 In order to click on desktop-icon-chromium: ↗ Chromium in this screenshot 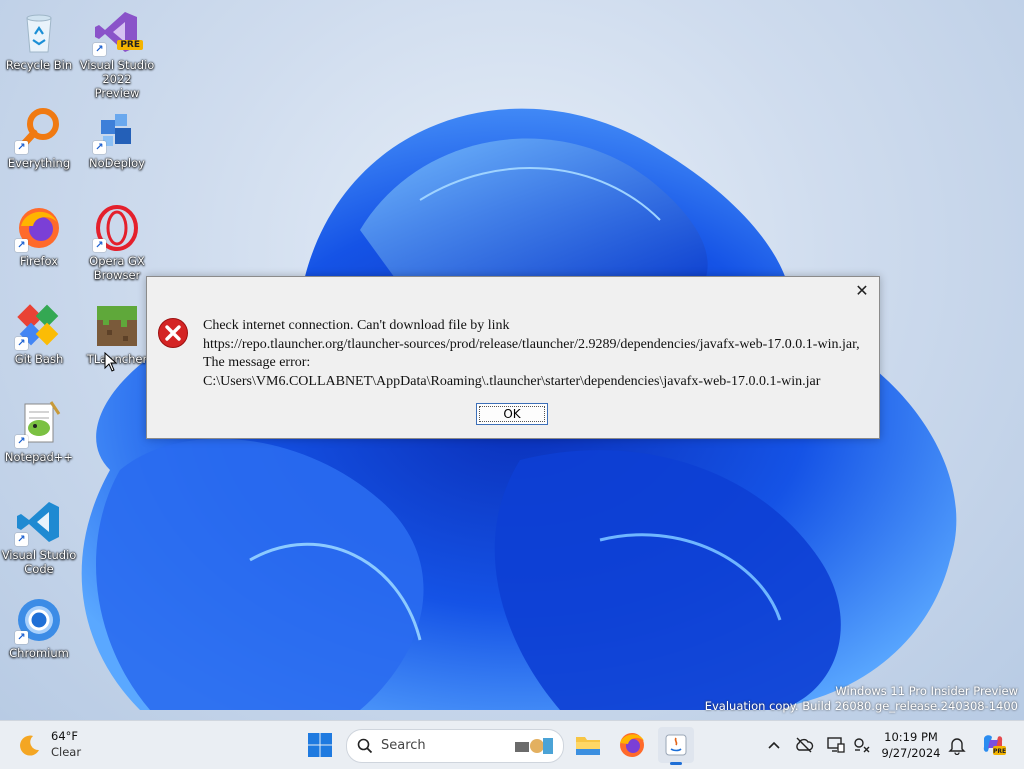, I will do `click(39, 628)`.